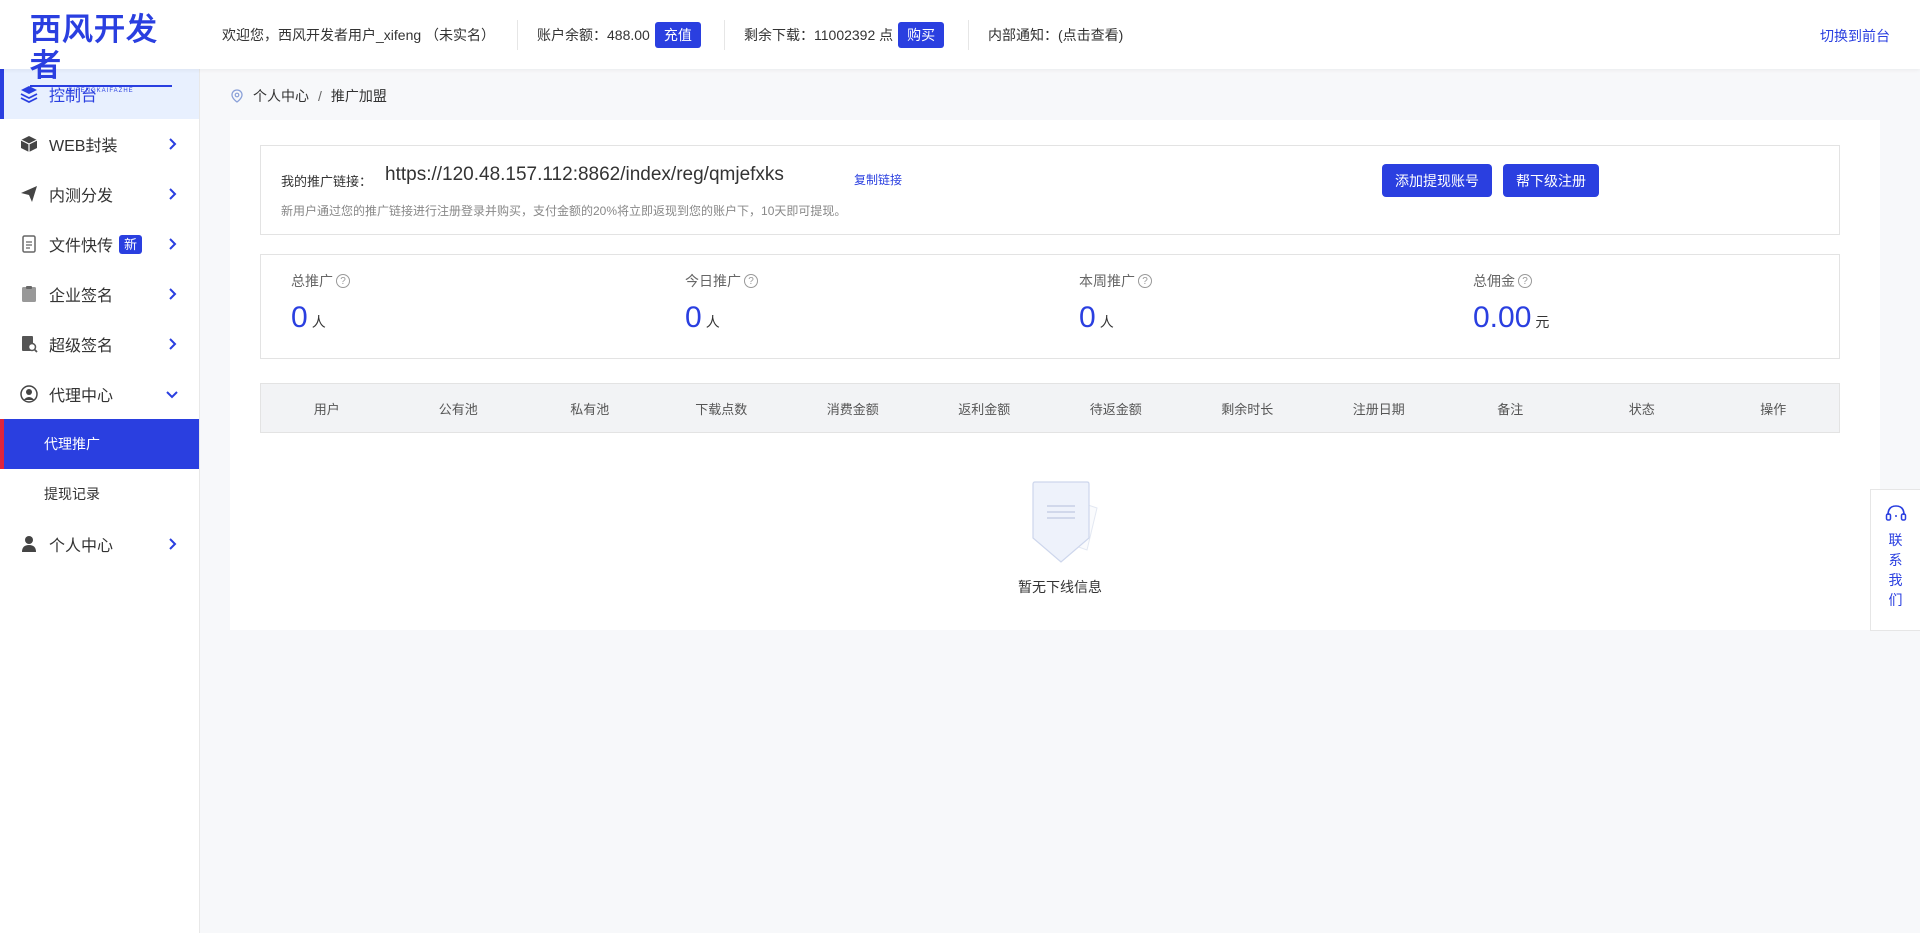 The height and width of the screenshot is (933, 1920). I want to click on notice-label: 内部通知：(点击查看), so click(1056, 35).